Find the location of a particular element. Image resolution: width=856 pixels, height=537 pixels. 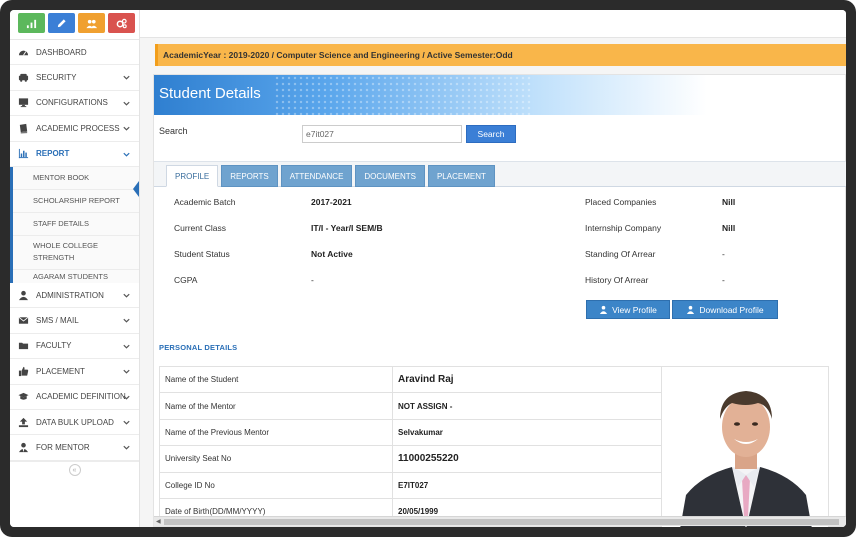

sidebar-item-placement: PLACEMENT is located at coordinates (74, 372).